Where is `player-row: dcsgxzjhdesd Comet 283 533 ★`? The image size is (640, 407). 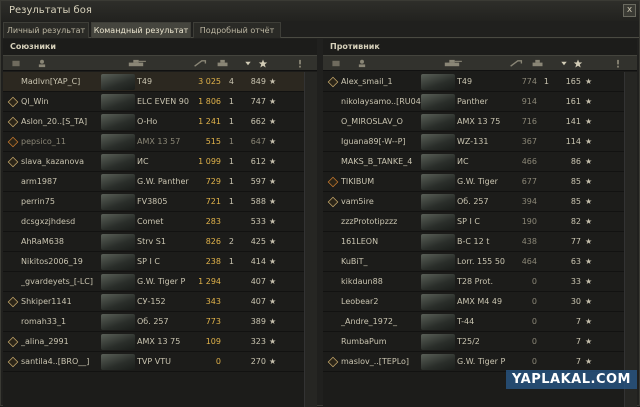
player-row: dcsgxzjhdesd Comet 283 533 ★ is located at coordinates (160, 222).